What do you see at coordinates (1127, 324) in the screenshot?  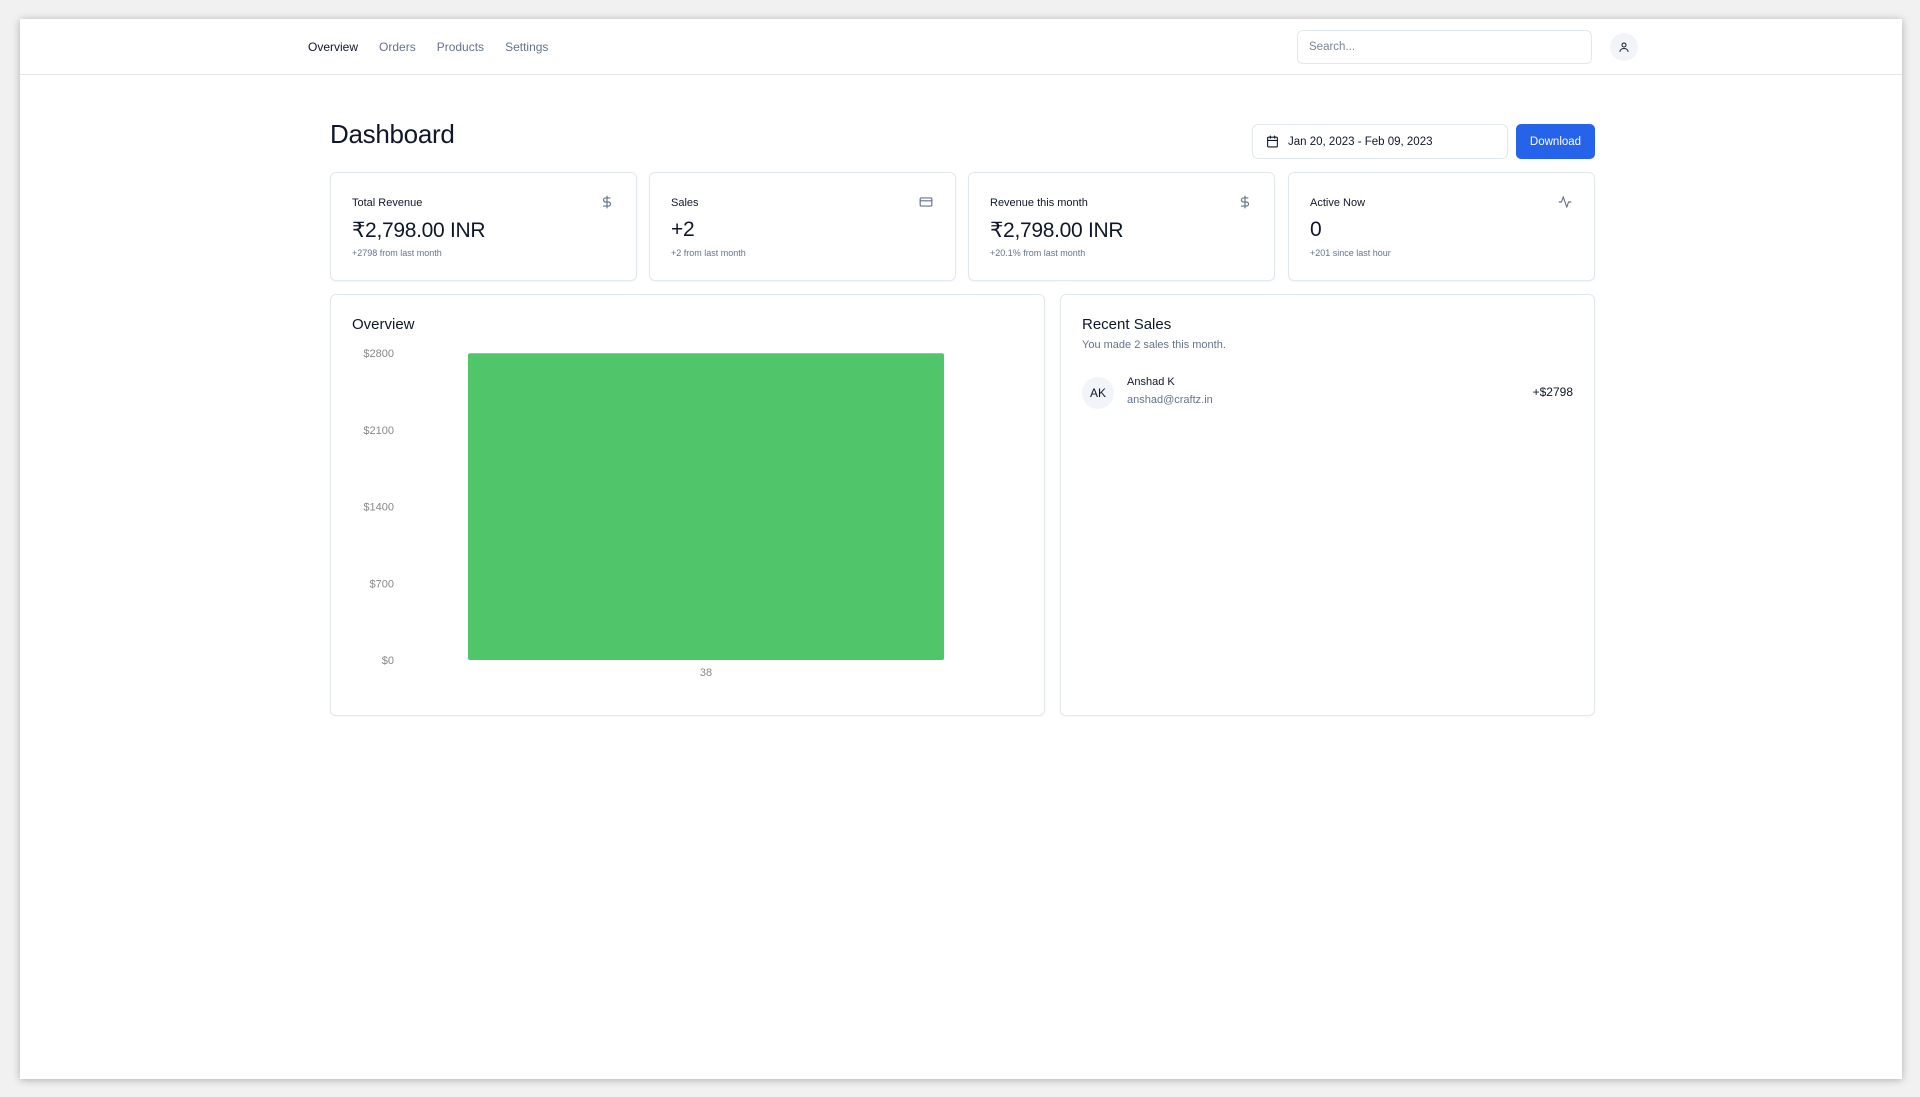 I see `recent-sales-title: Recent Sales` at bounding box center [1127, 324].